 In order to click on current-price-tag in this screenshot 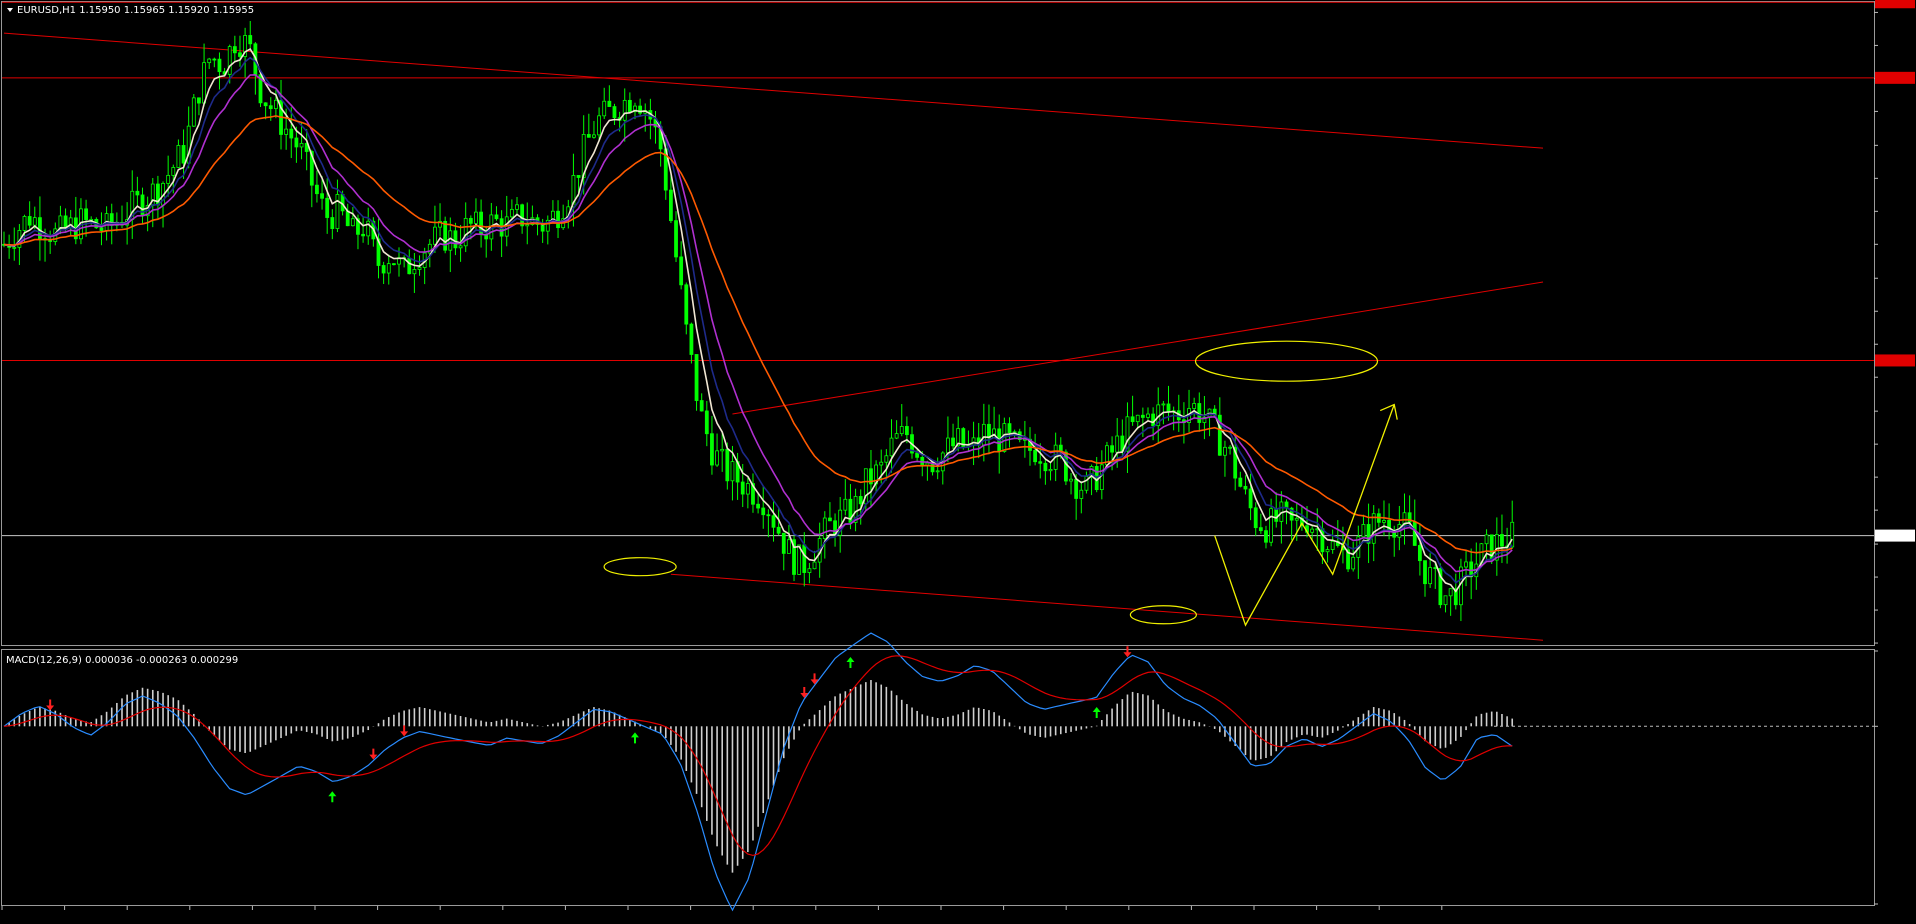, I will do `click(1895, 535)`.